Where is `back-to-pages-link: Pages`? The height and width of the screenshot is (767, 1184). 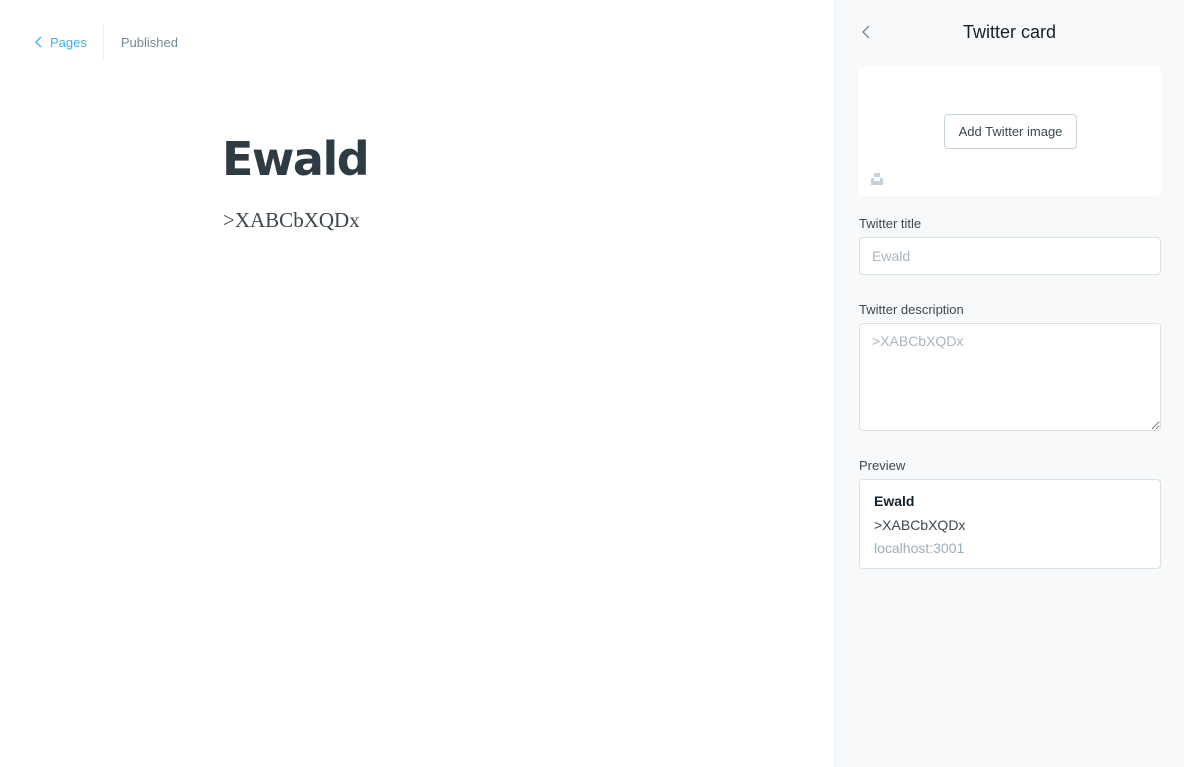 back-to-pages-link: Pages is located at coordinates (68, 42).